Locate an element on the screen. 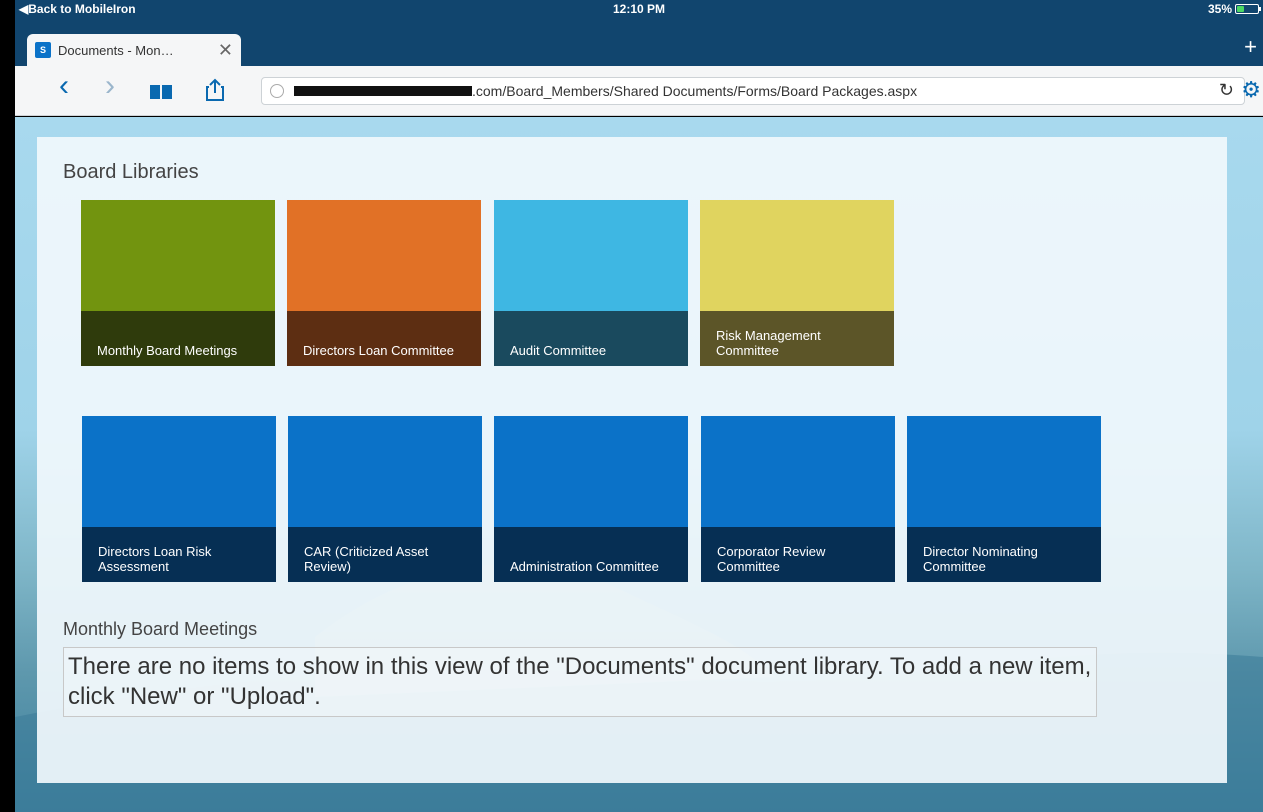 The width and height of the screenshot is (1263, 812). forward-button: › is located at coordinates (110, 86).